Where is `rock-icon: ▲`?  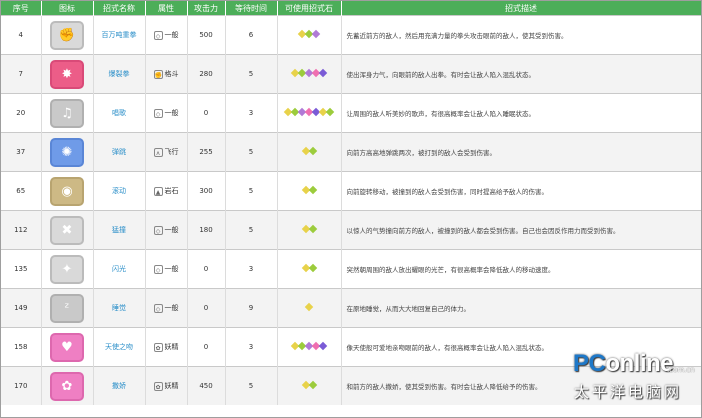
rock-icon: ▲ is located at coordinates (158, 191).